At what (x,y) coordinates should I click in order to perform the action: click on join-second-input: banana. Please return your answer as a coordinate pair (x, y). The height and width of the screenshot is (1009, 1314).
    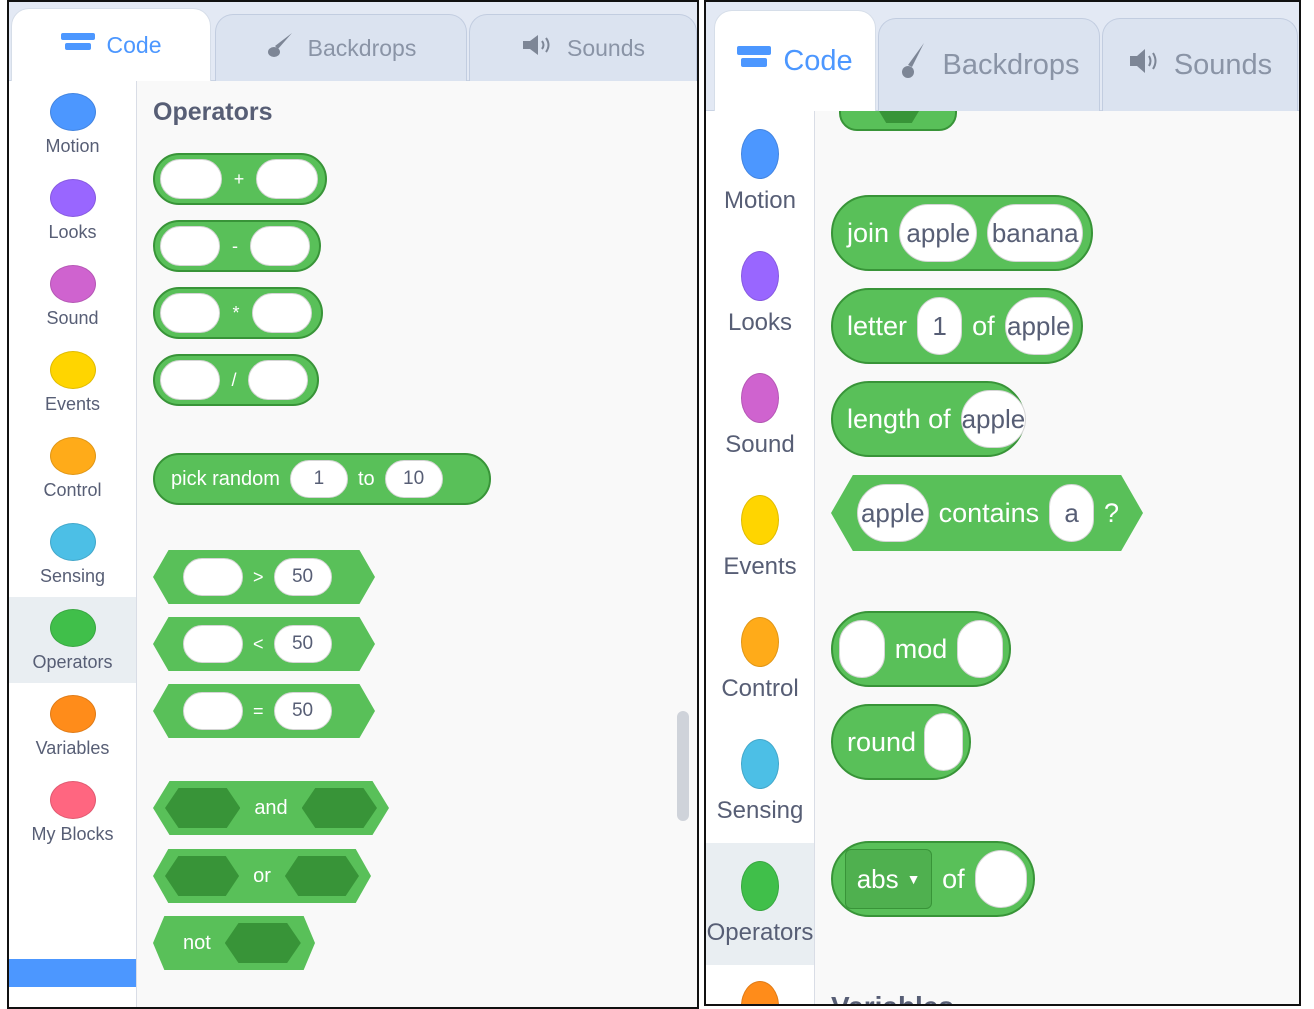
    Looking at the image, I should click on (1035, 233).